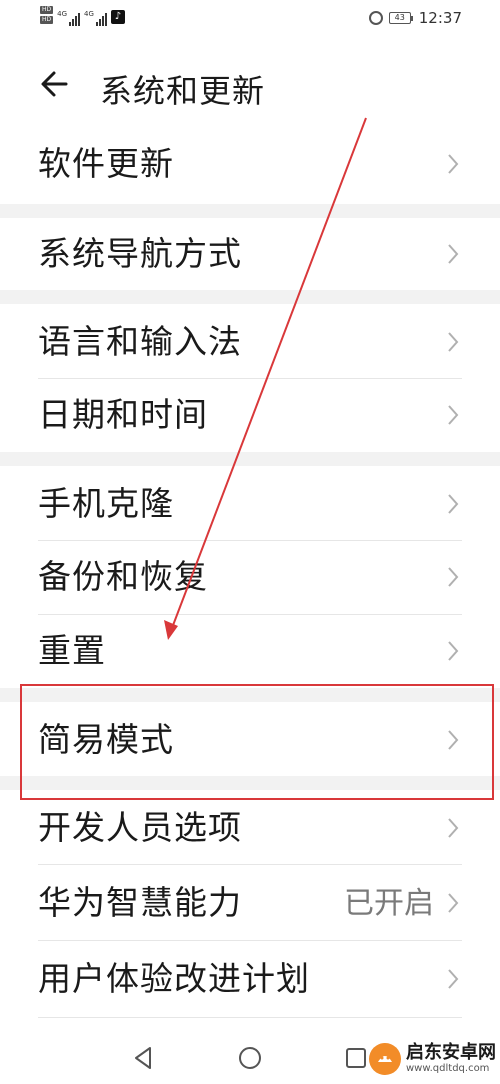  I want to click on hd-badges: HD HD, so click(47, 15).